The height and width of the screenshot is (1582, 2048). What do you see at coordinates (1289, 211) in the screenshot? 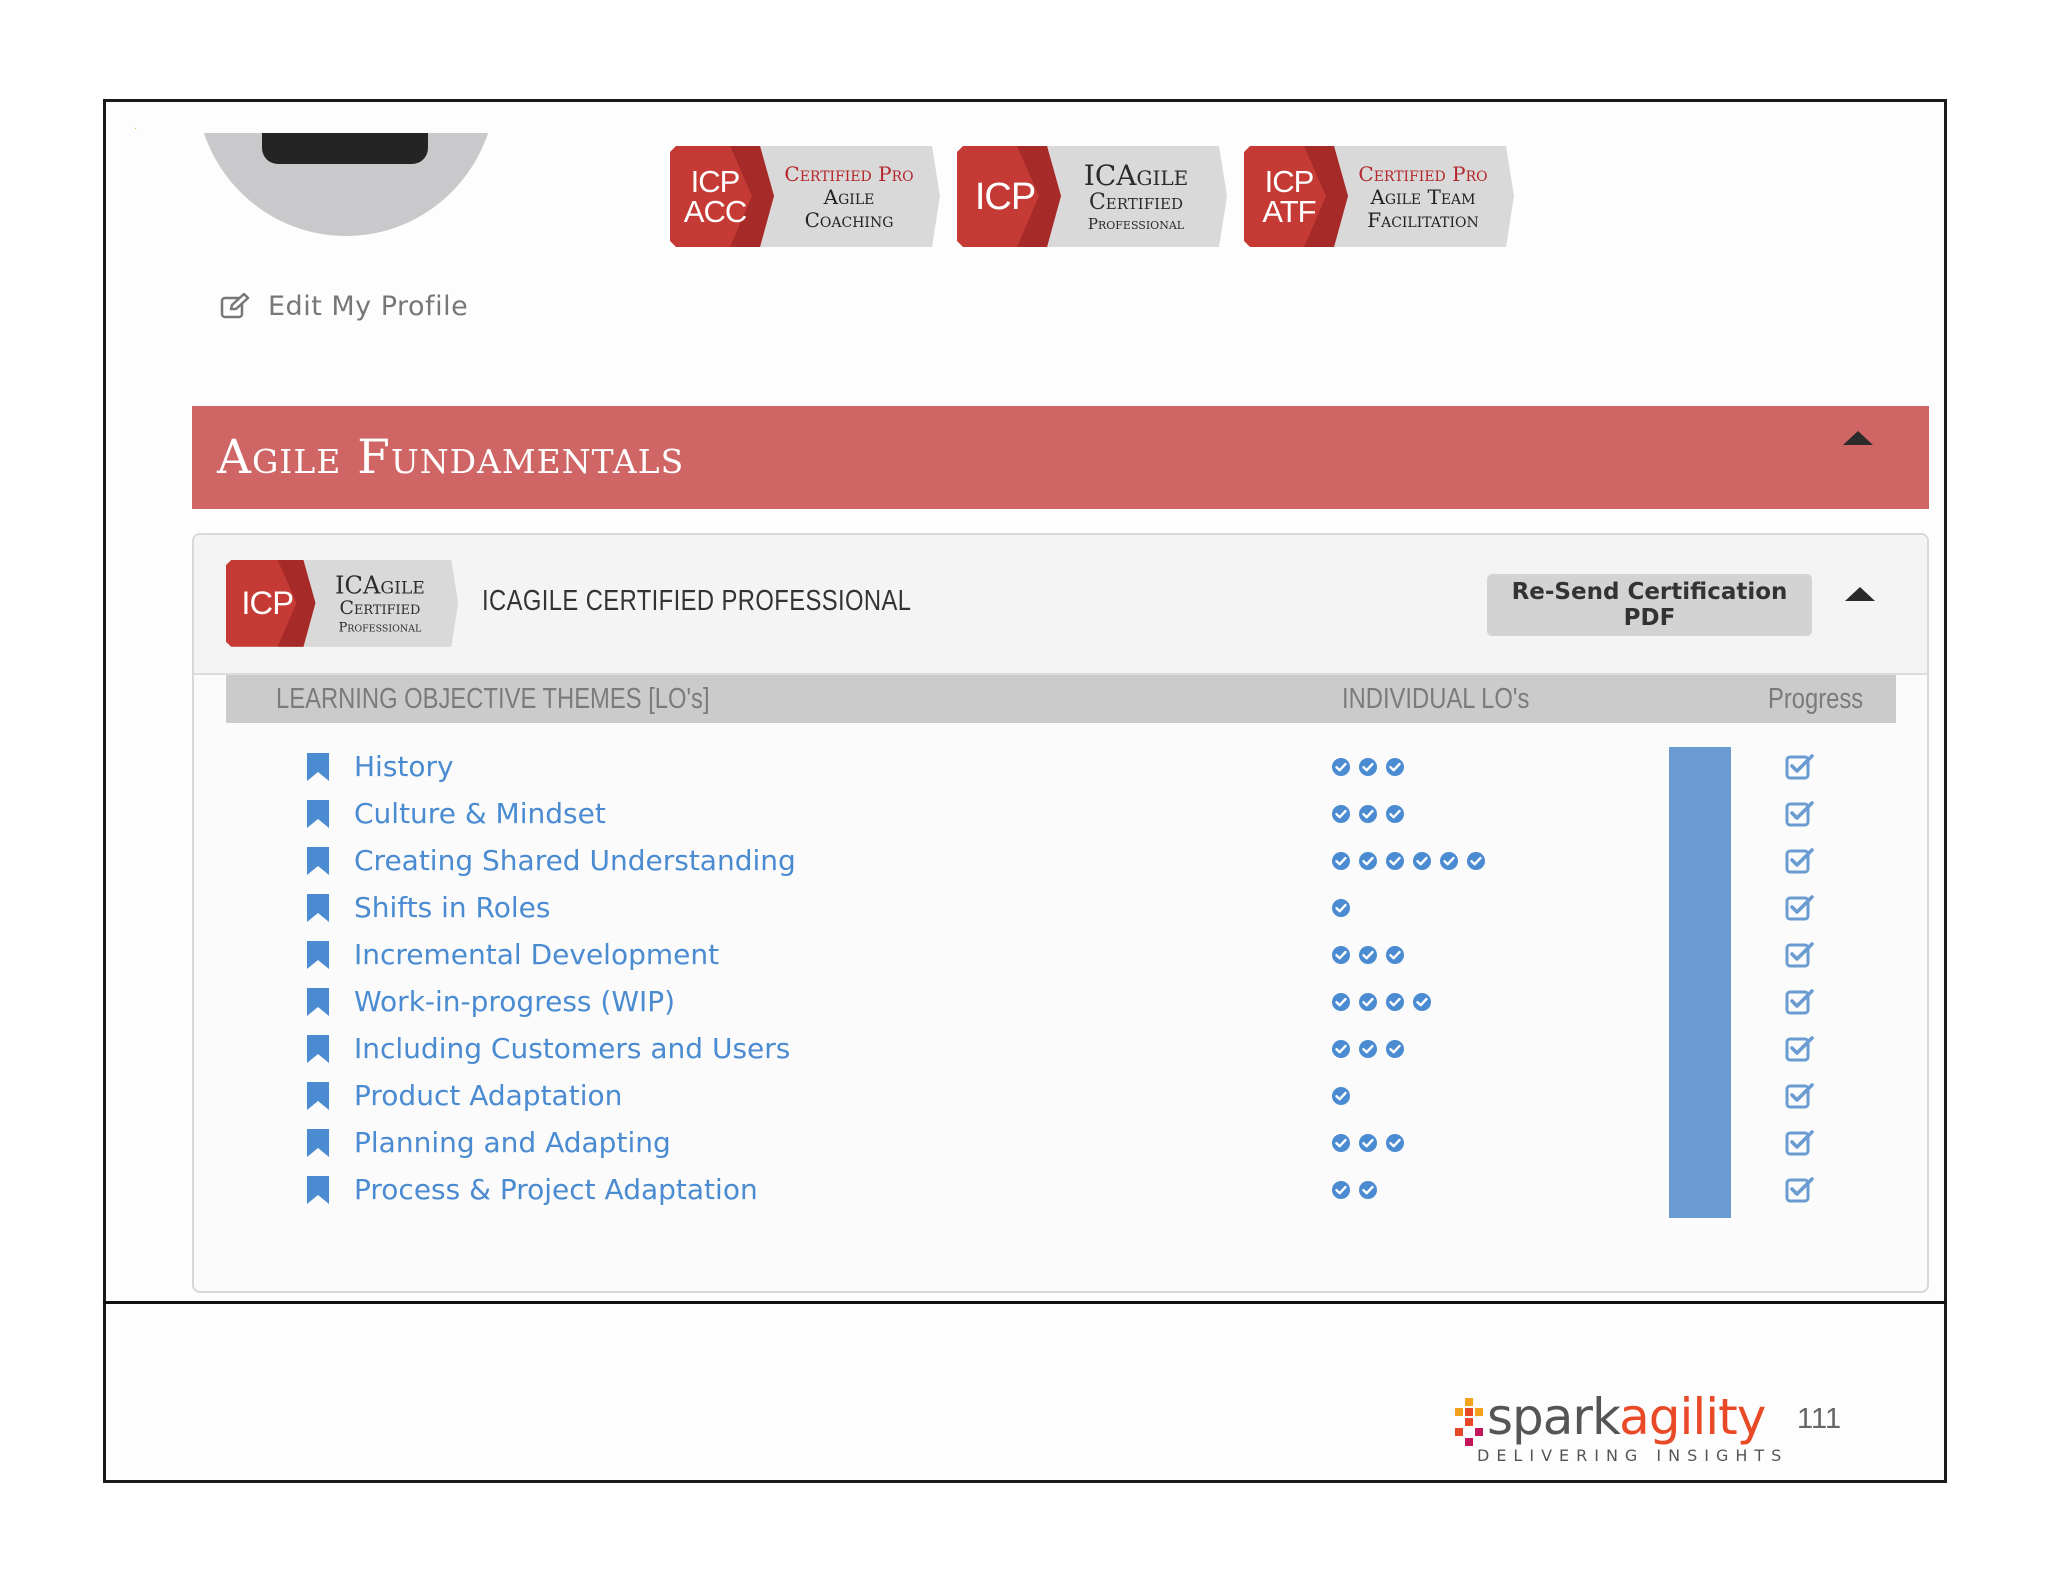
I see `badge-code-line2: ATF` at bounding box center [1289, 211].